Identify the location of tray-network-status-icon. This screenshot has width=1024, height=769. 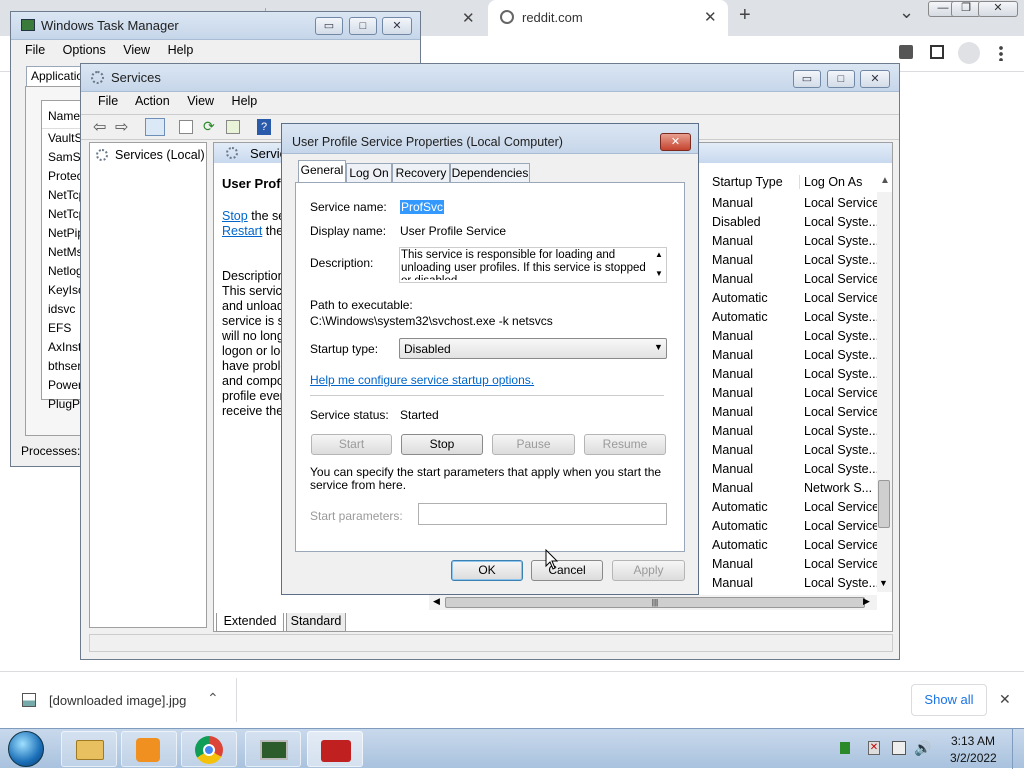
(899, 748).